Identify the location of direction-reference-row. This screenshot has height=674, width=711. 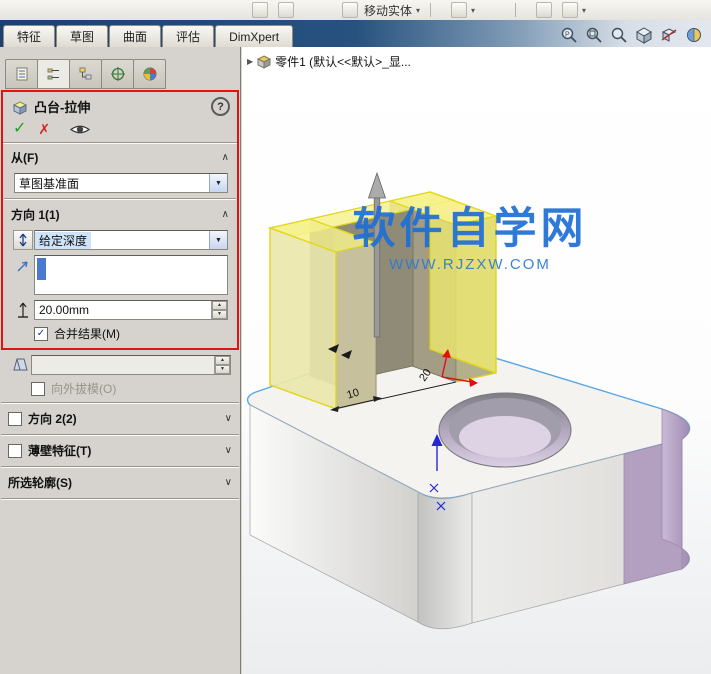
(120, 275).